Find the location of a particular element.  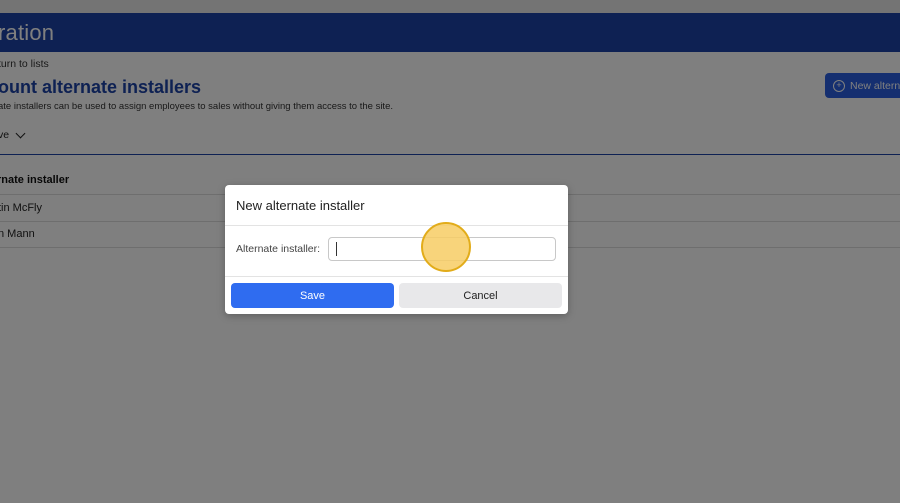

click-indicator is located at coordinates (446, 247).